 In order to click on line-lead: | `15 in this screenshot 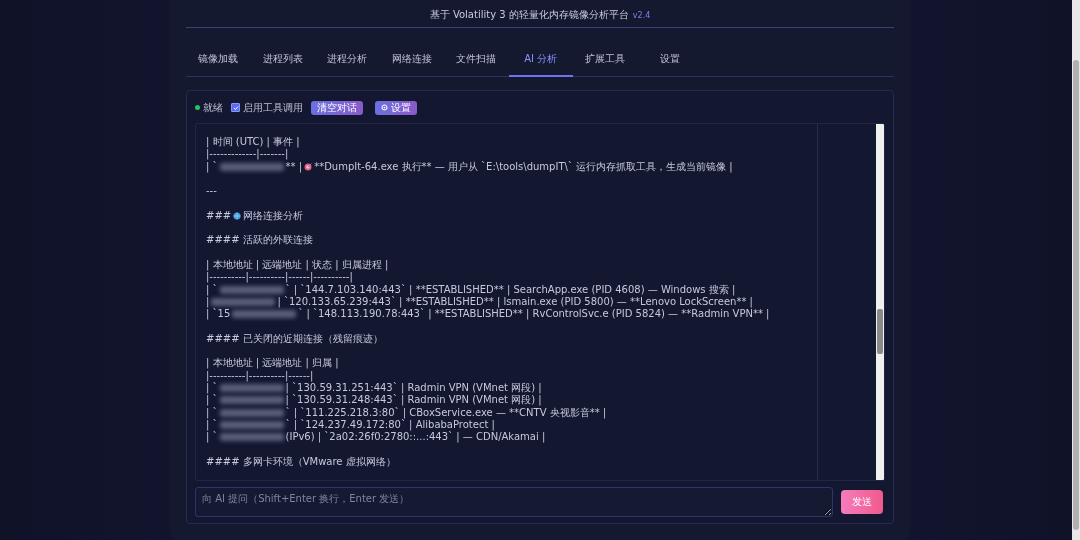, I will do `click(218, 314)`.